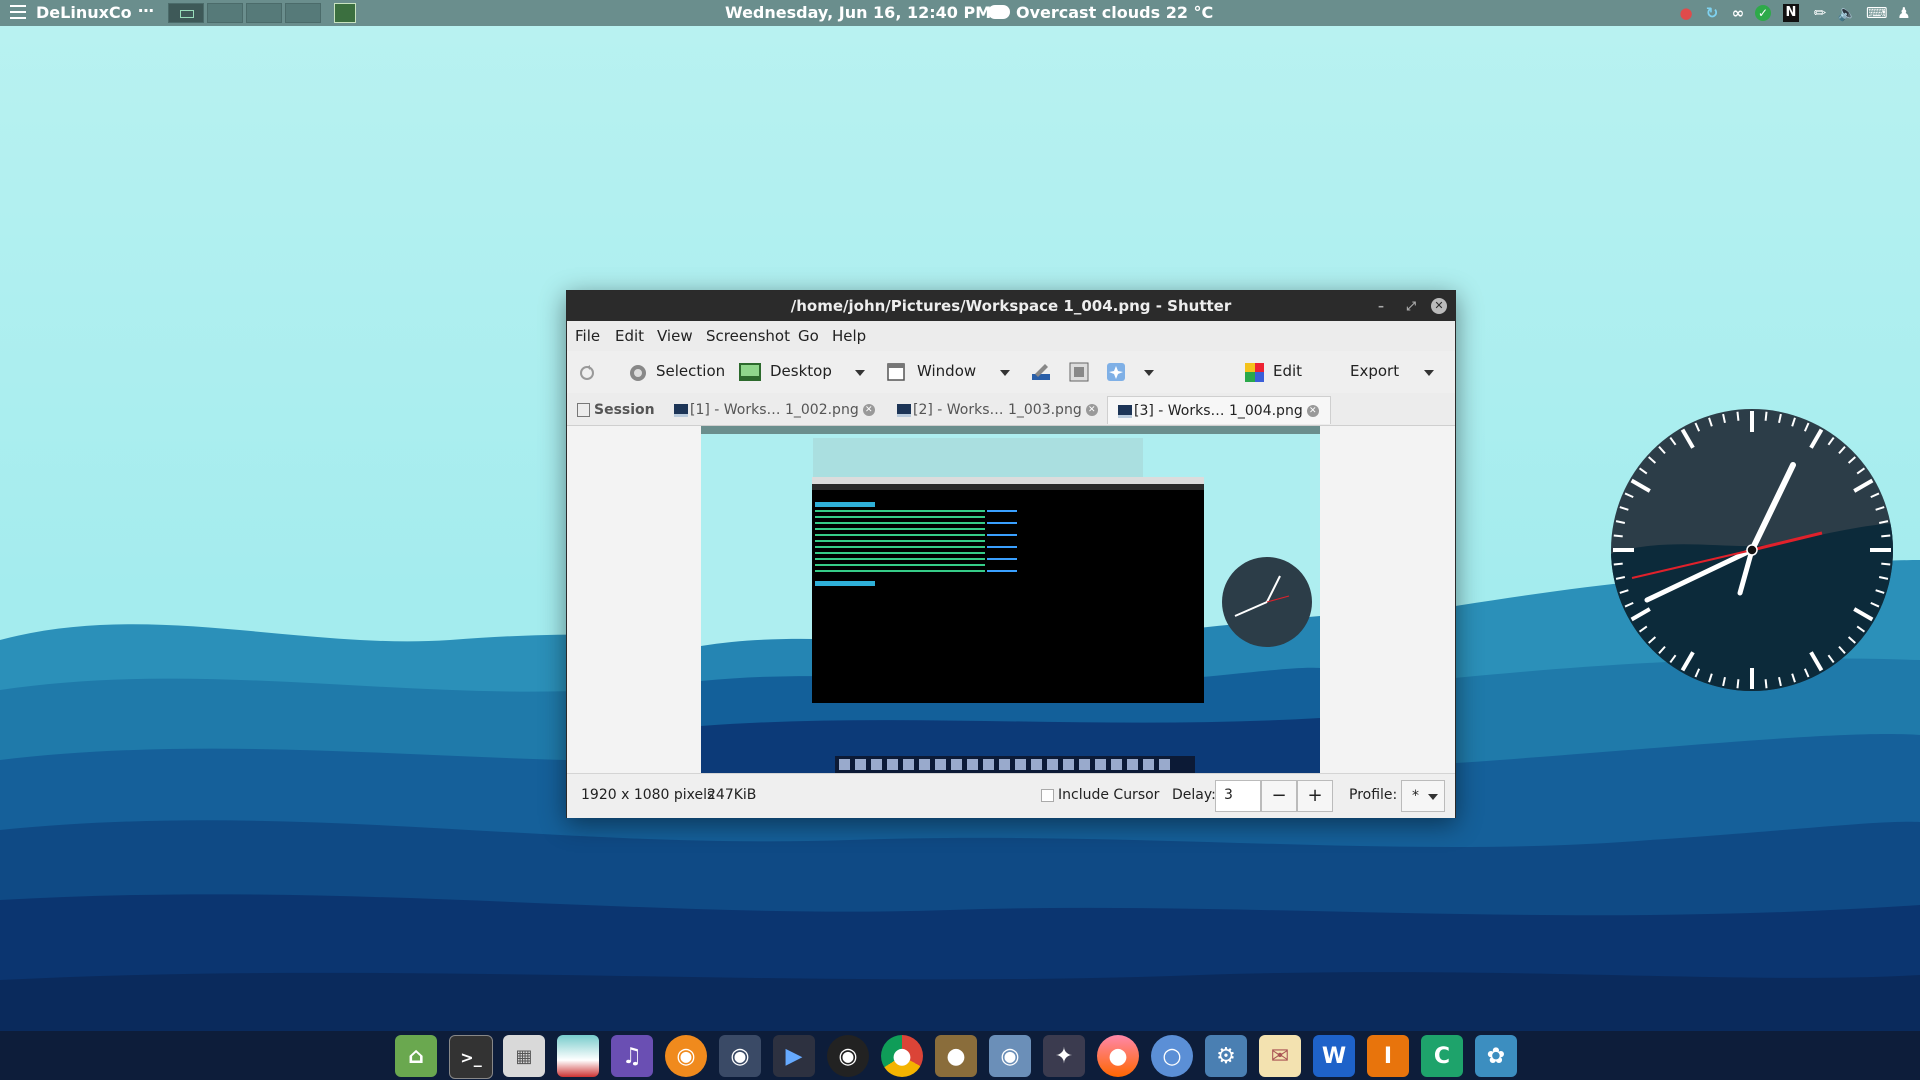 This screenshot has height=1080, width=1920. I want to click on app-menu-icon, so click(18, 12).